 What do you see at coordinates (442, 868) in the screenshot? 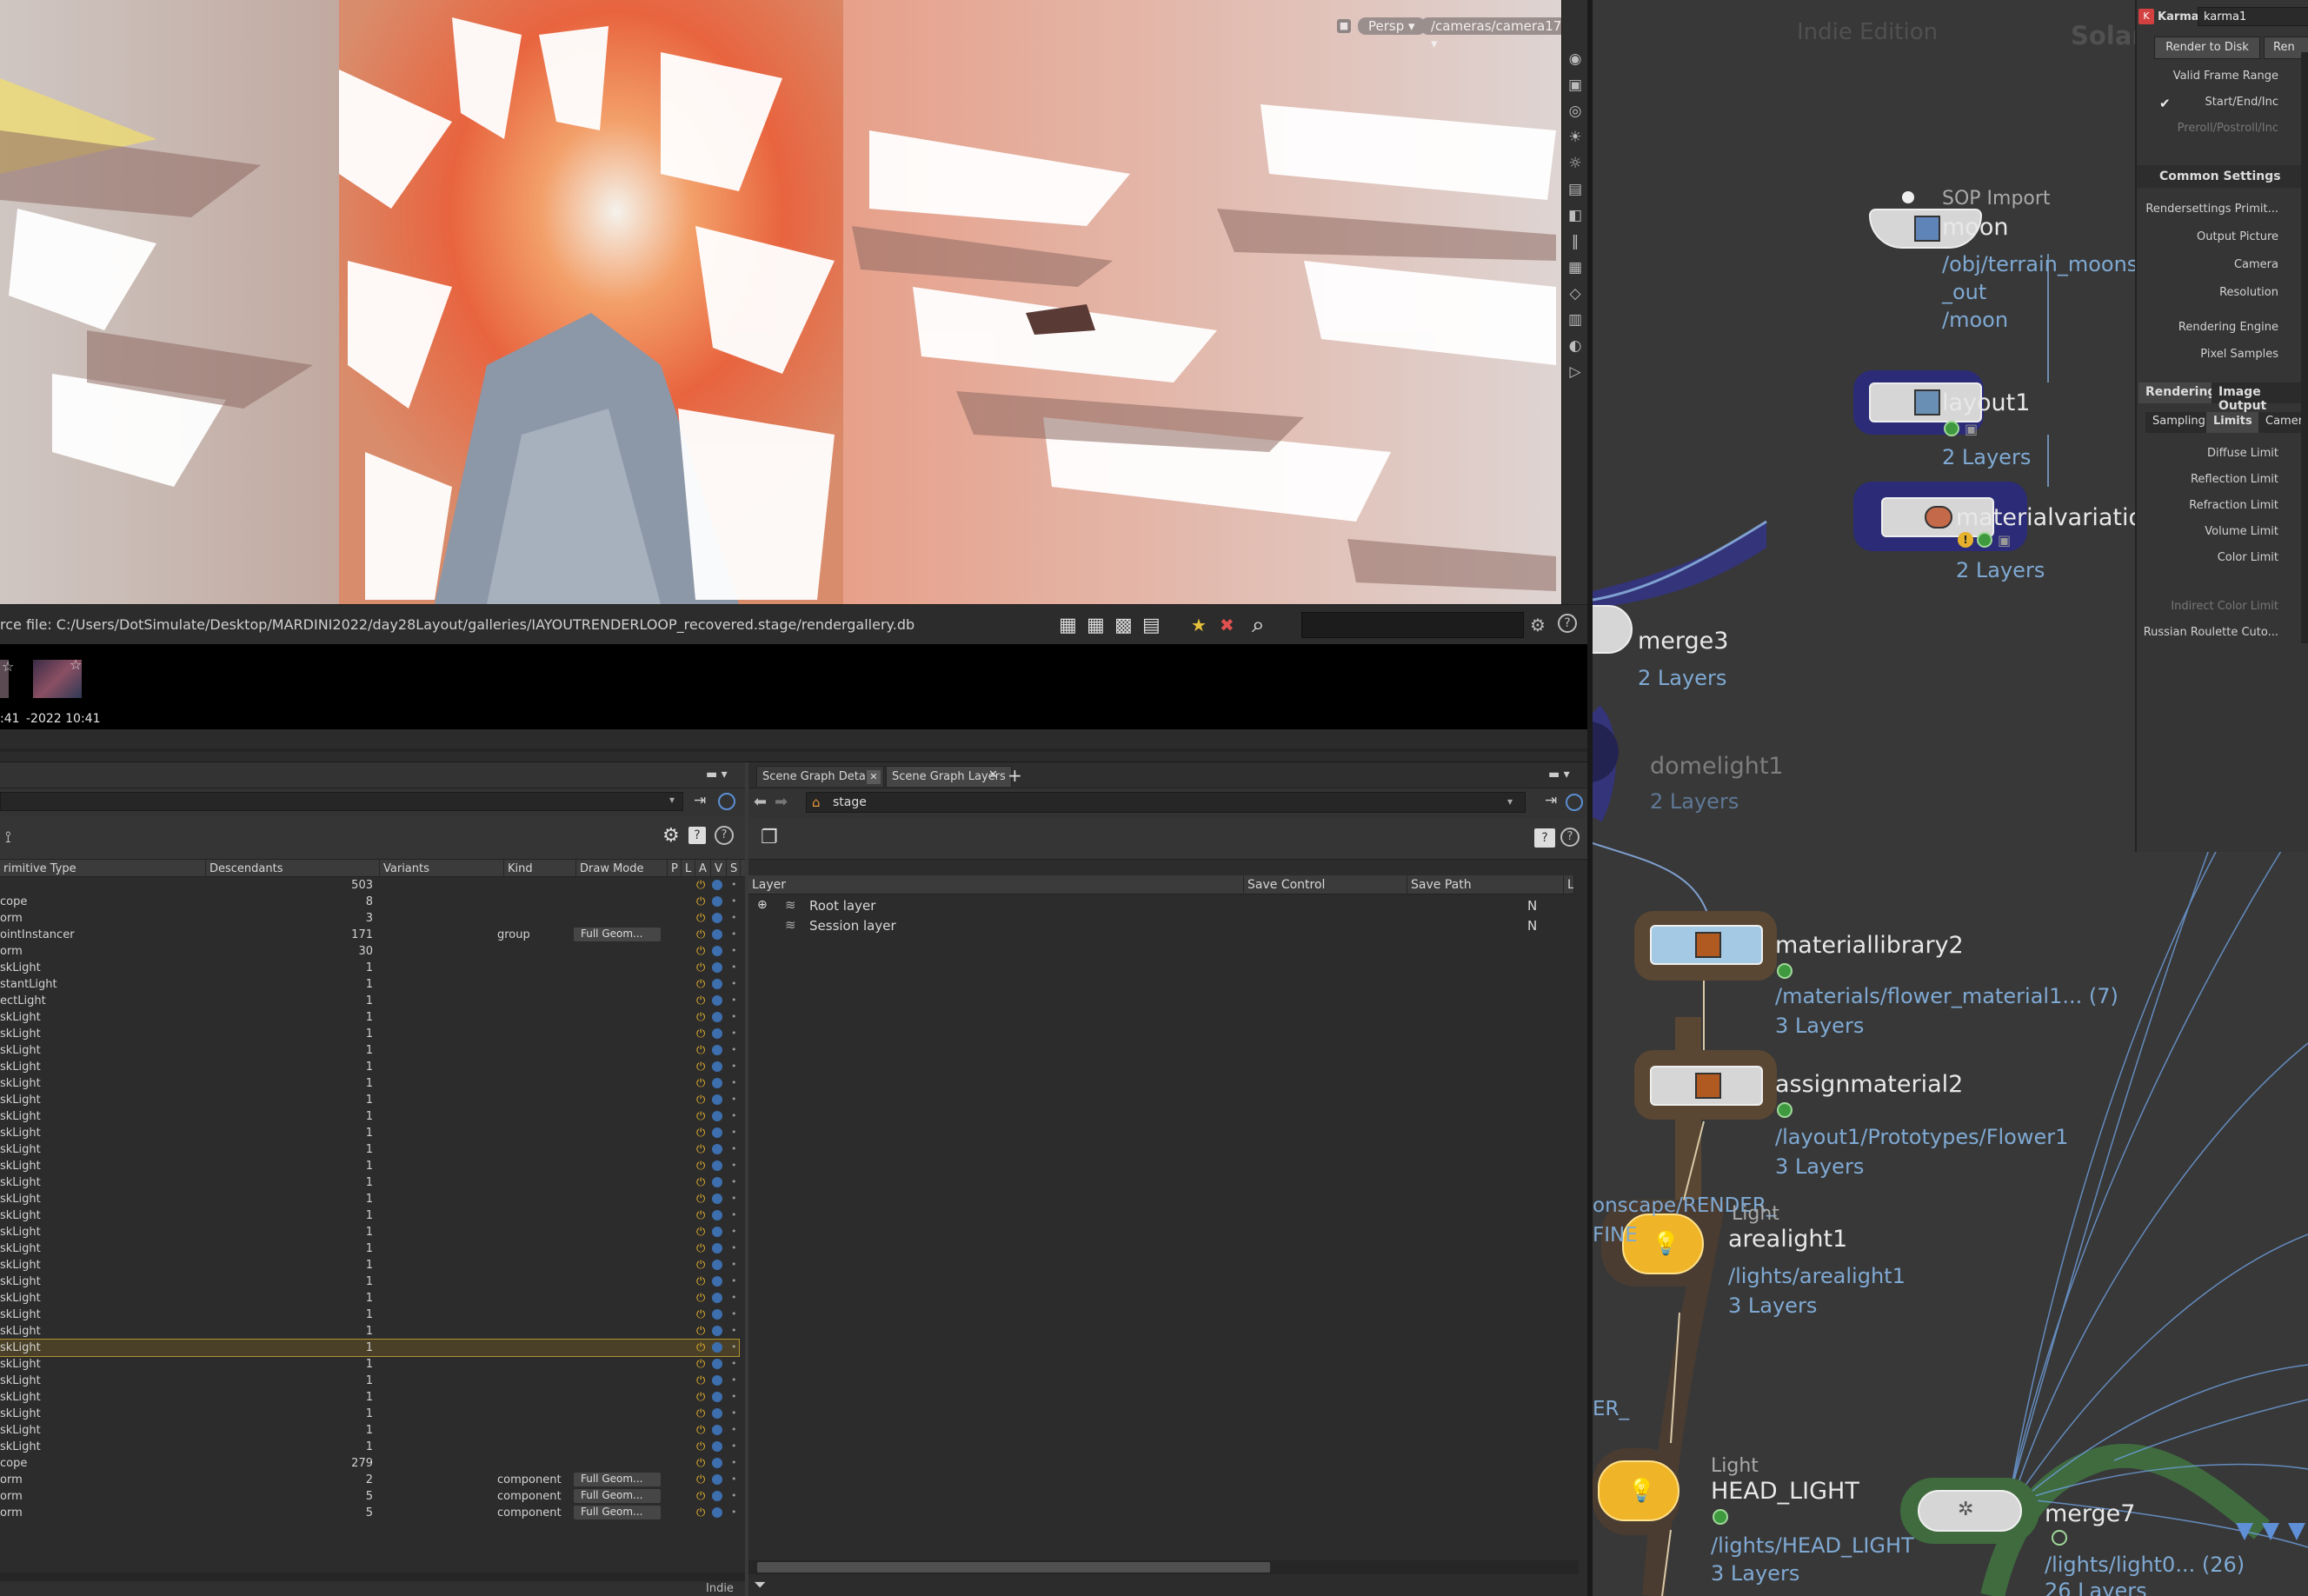
I see `column-variants: Variants` at bounding box center [442, 868].